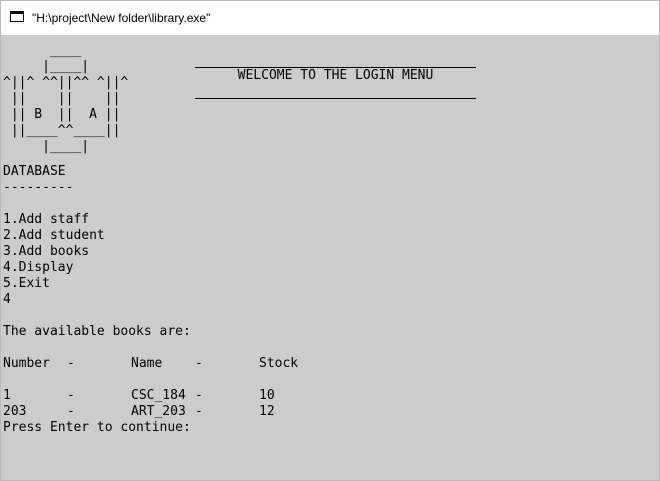 The width and height of the screenshot is (660, 481). I want to click on menu-item-add-books: 3.Add books, so click(46, 251).